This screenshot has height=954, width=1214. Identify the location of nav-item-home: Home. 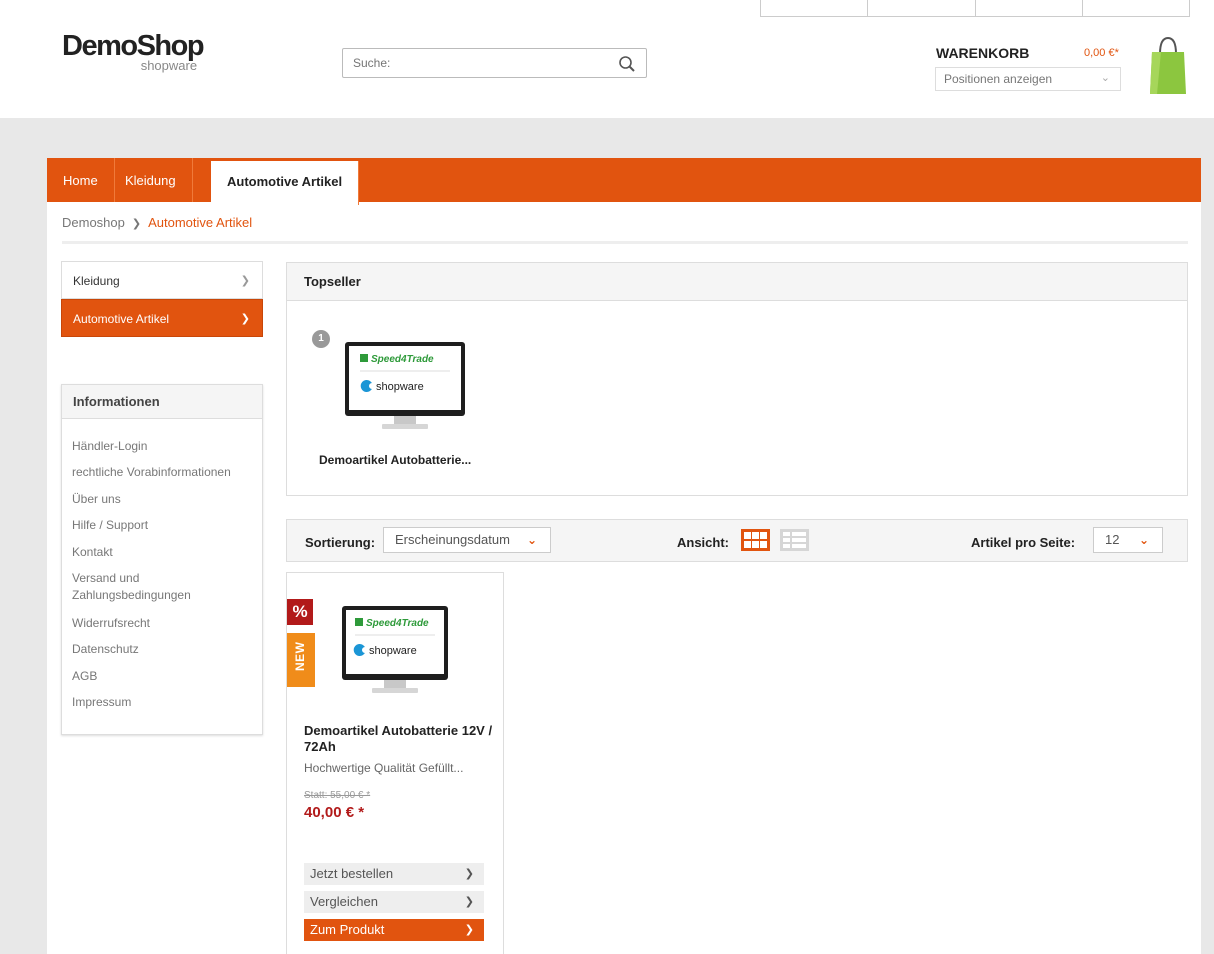
(81, 180).